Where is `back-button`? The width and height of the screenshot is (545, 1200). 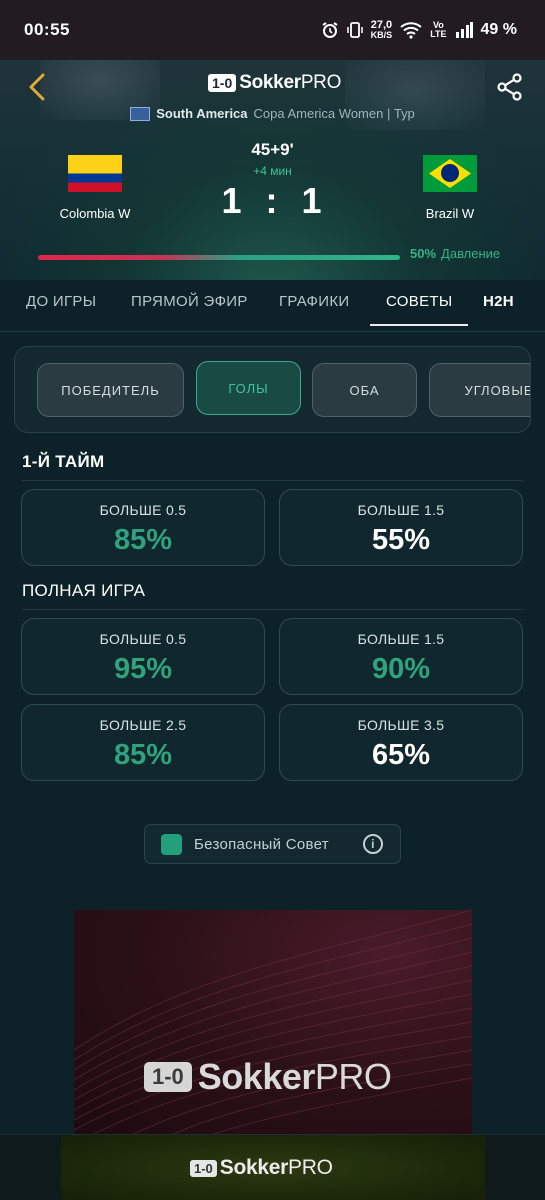 back-button is located at coordinates (37, 87).